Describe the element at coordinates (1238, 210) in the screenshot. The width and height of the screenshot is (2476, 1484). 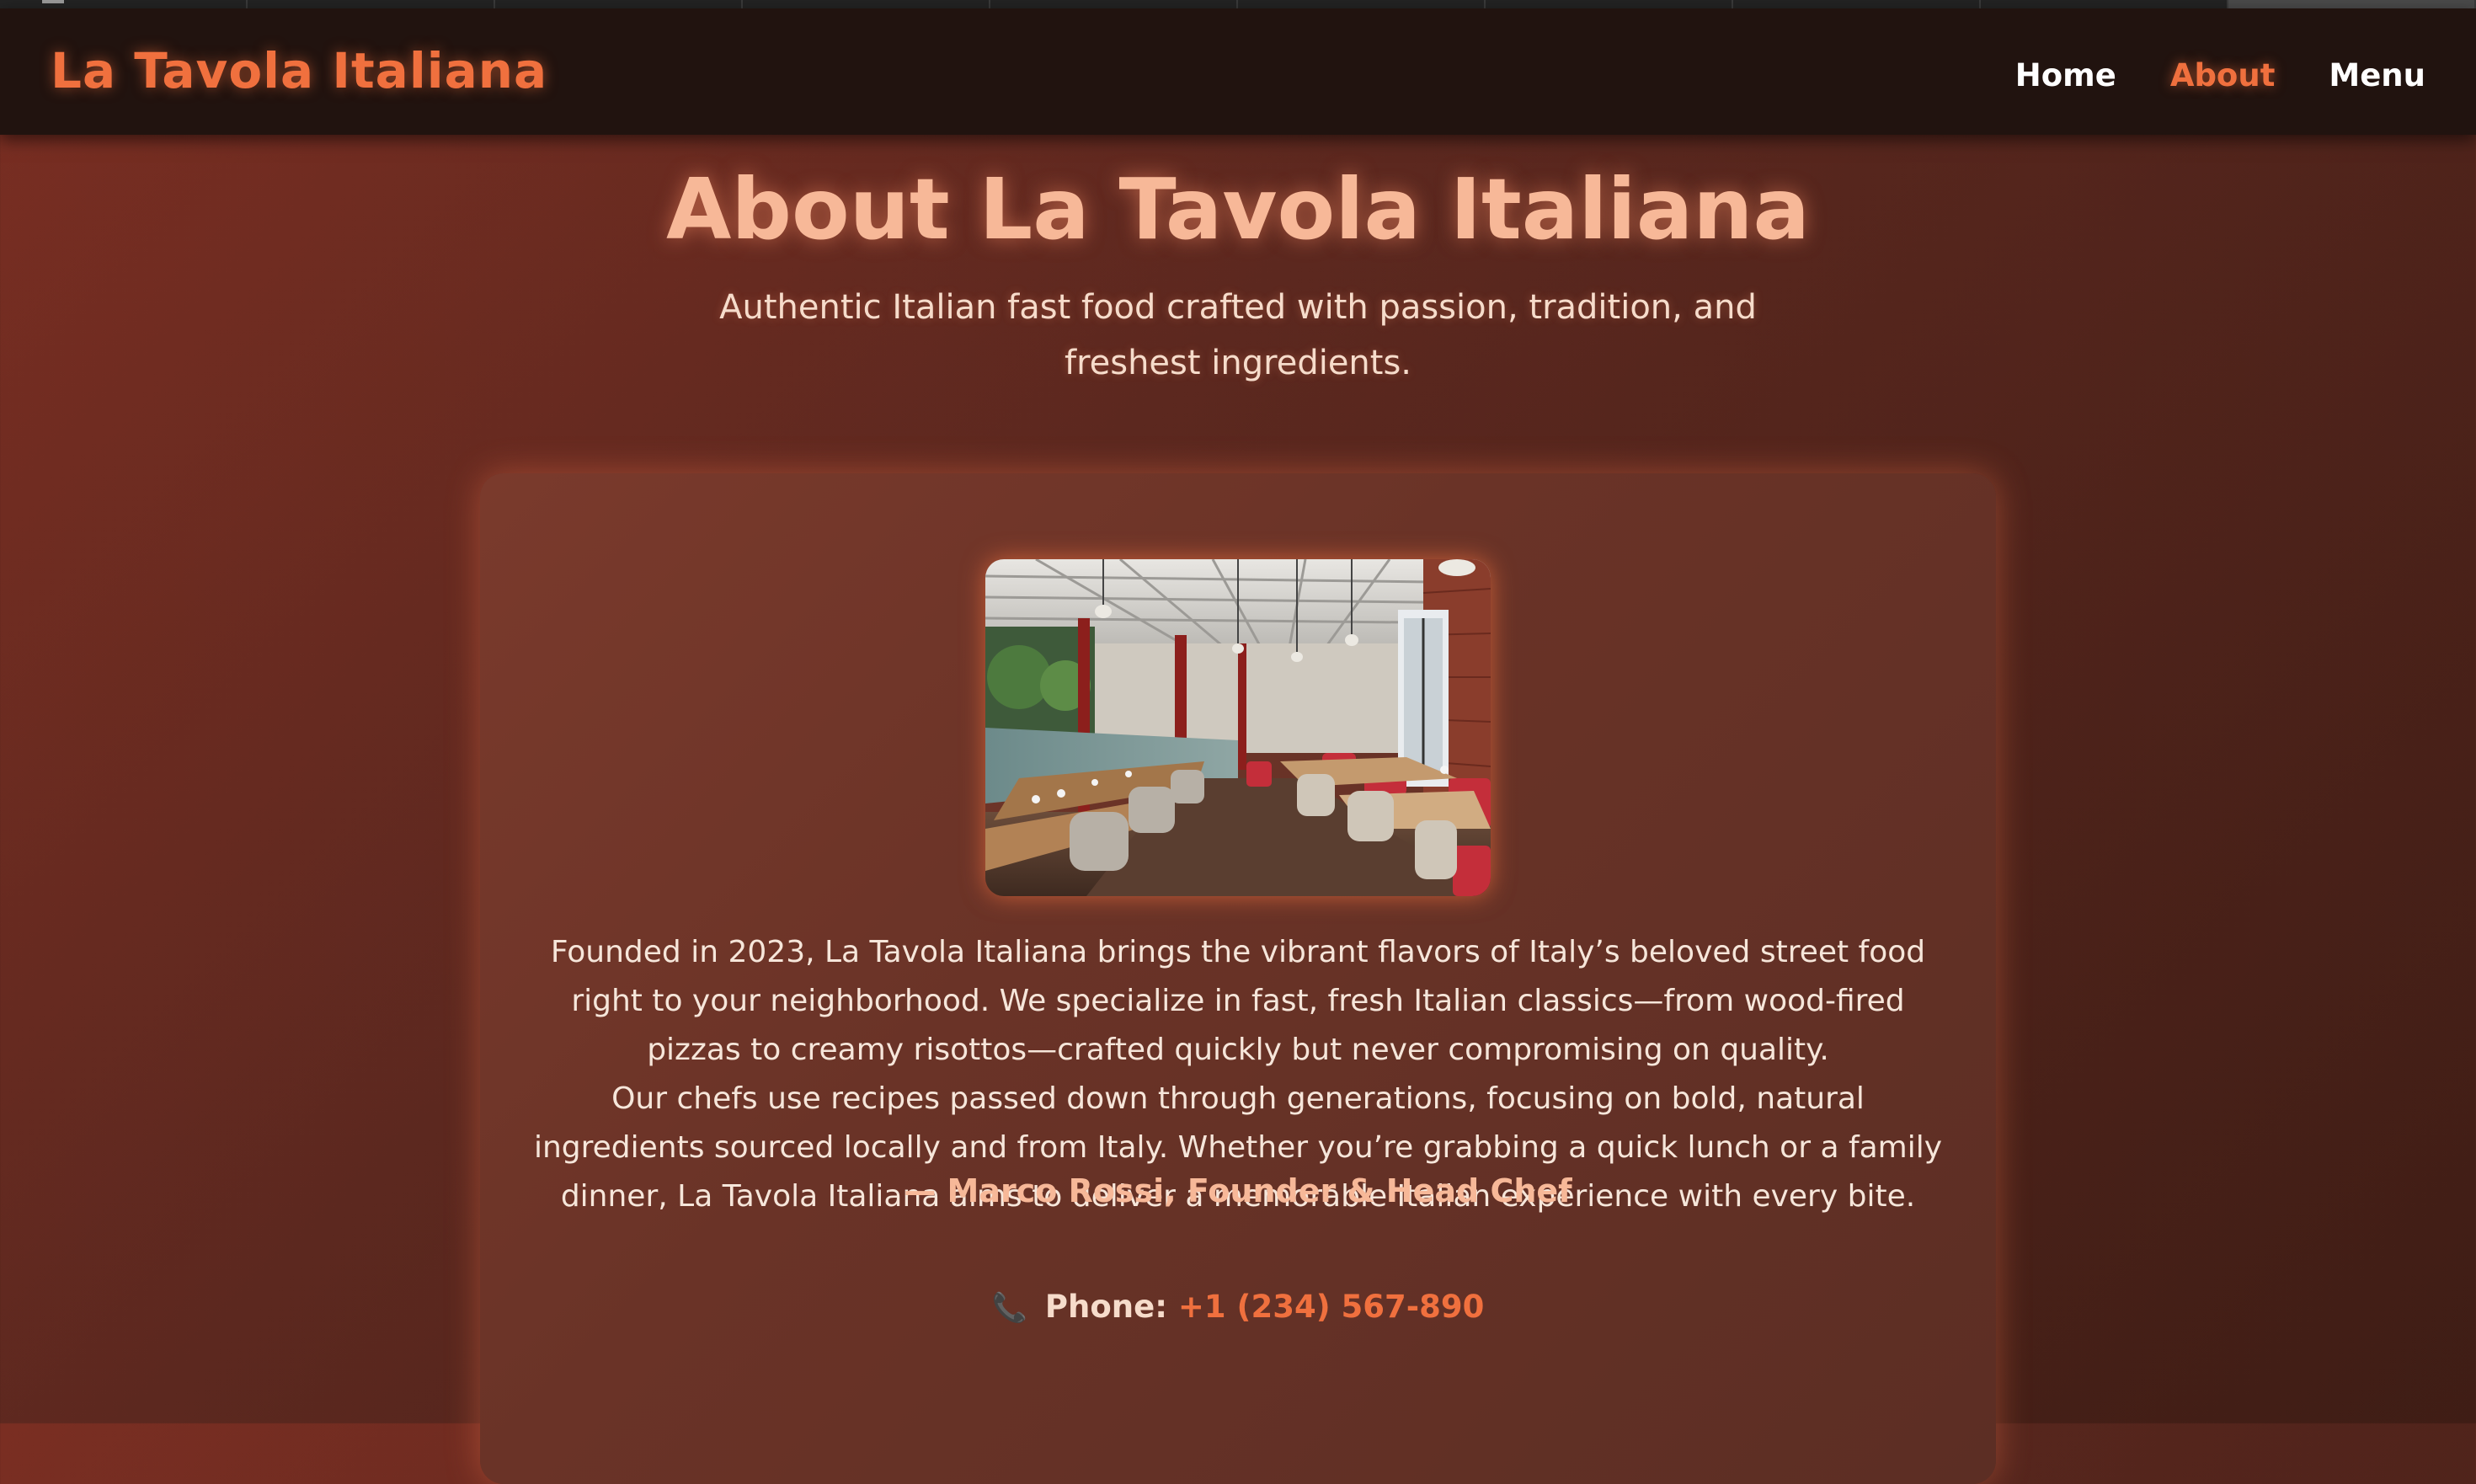
I see `page-title: About La Tavola Italiana` at that location.